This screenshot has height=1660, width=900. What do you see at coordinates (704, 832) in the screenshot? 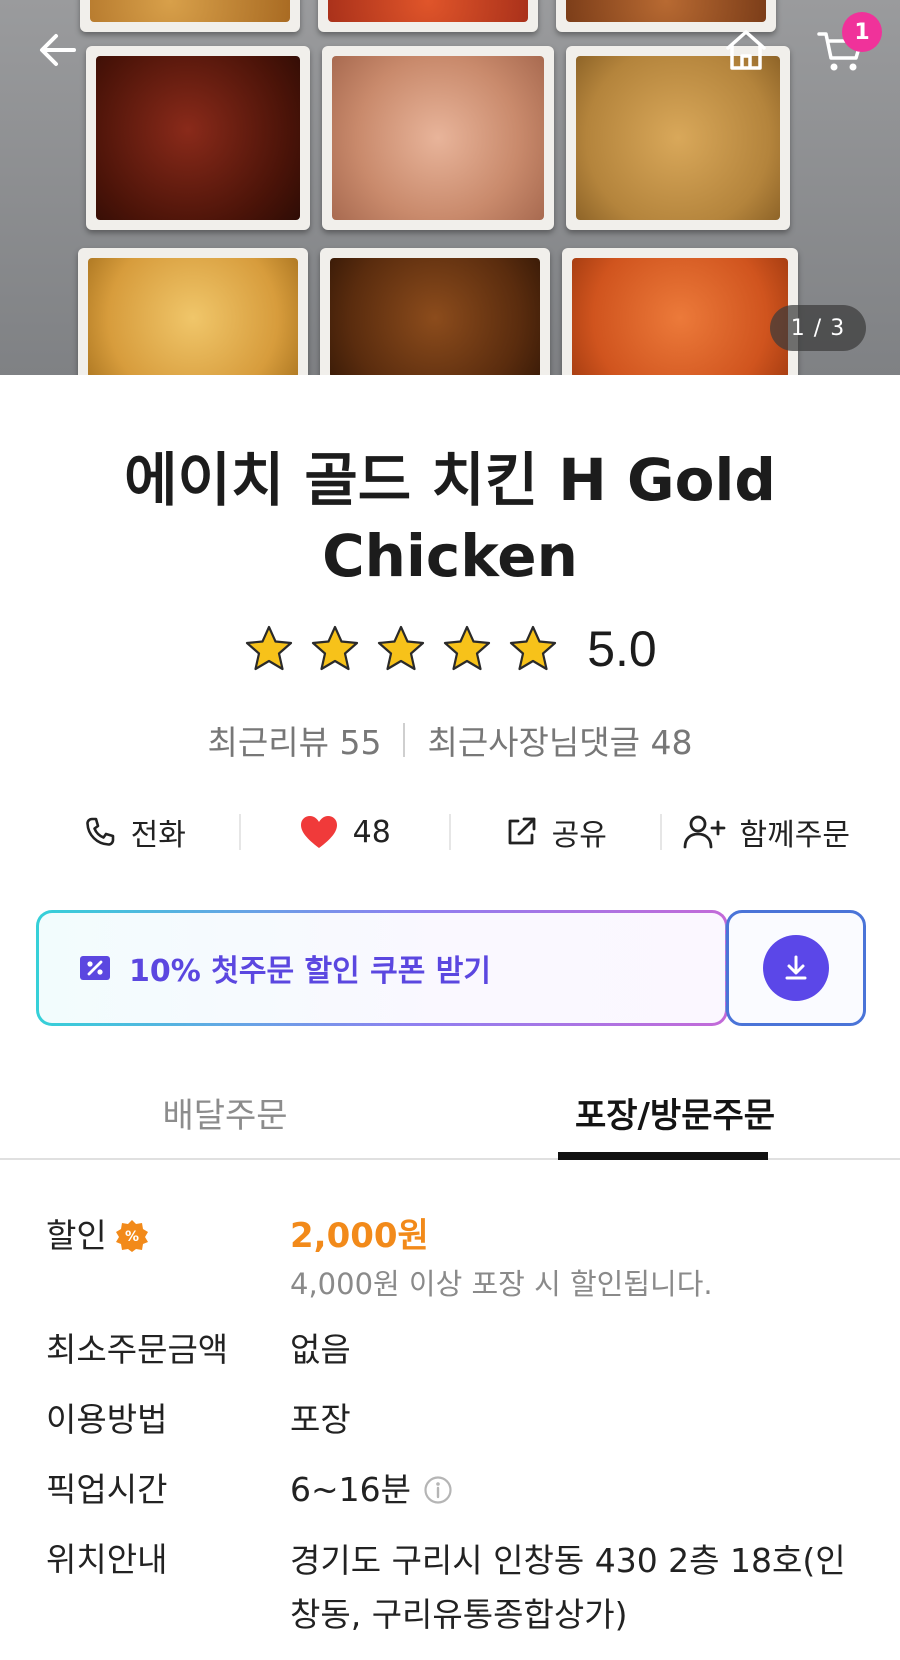
I see `add-person-icon` at bounding box center [704, 832].